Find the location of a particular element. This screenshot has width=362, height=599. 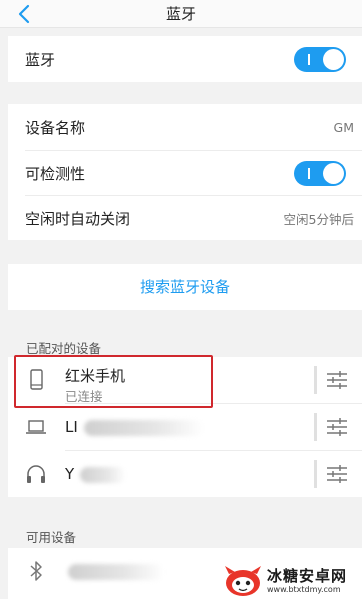

discoverable-row: 可检测性 is located at coordinates (185, 173).